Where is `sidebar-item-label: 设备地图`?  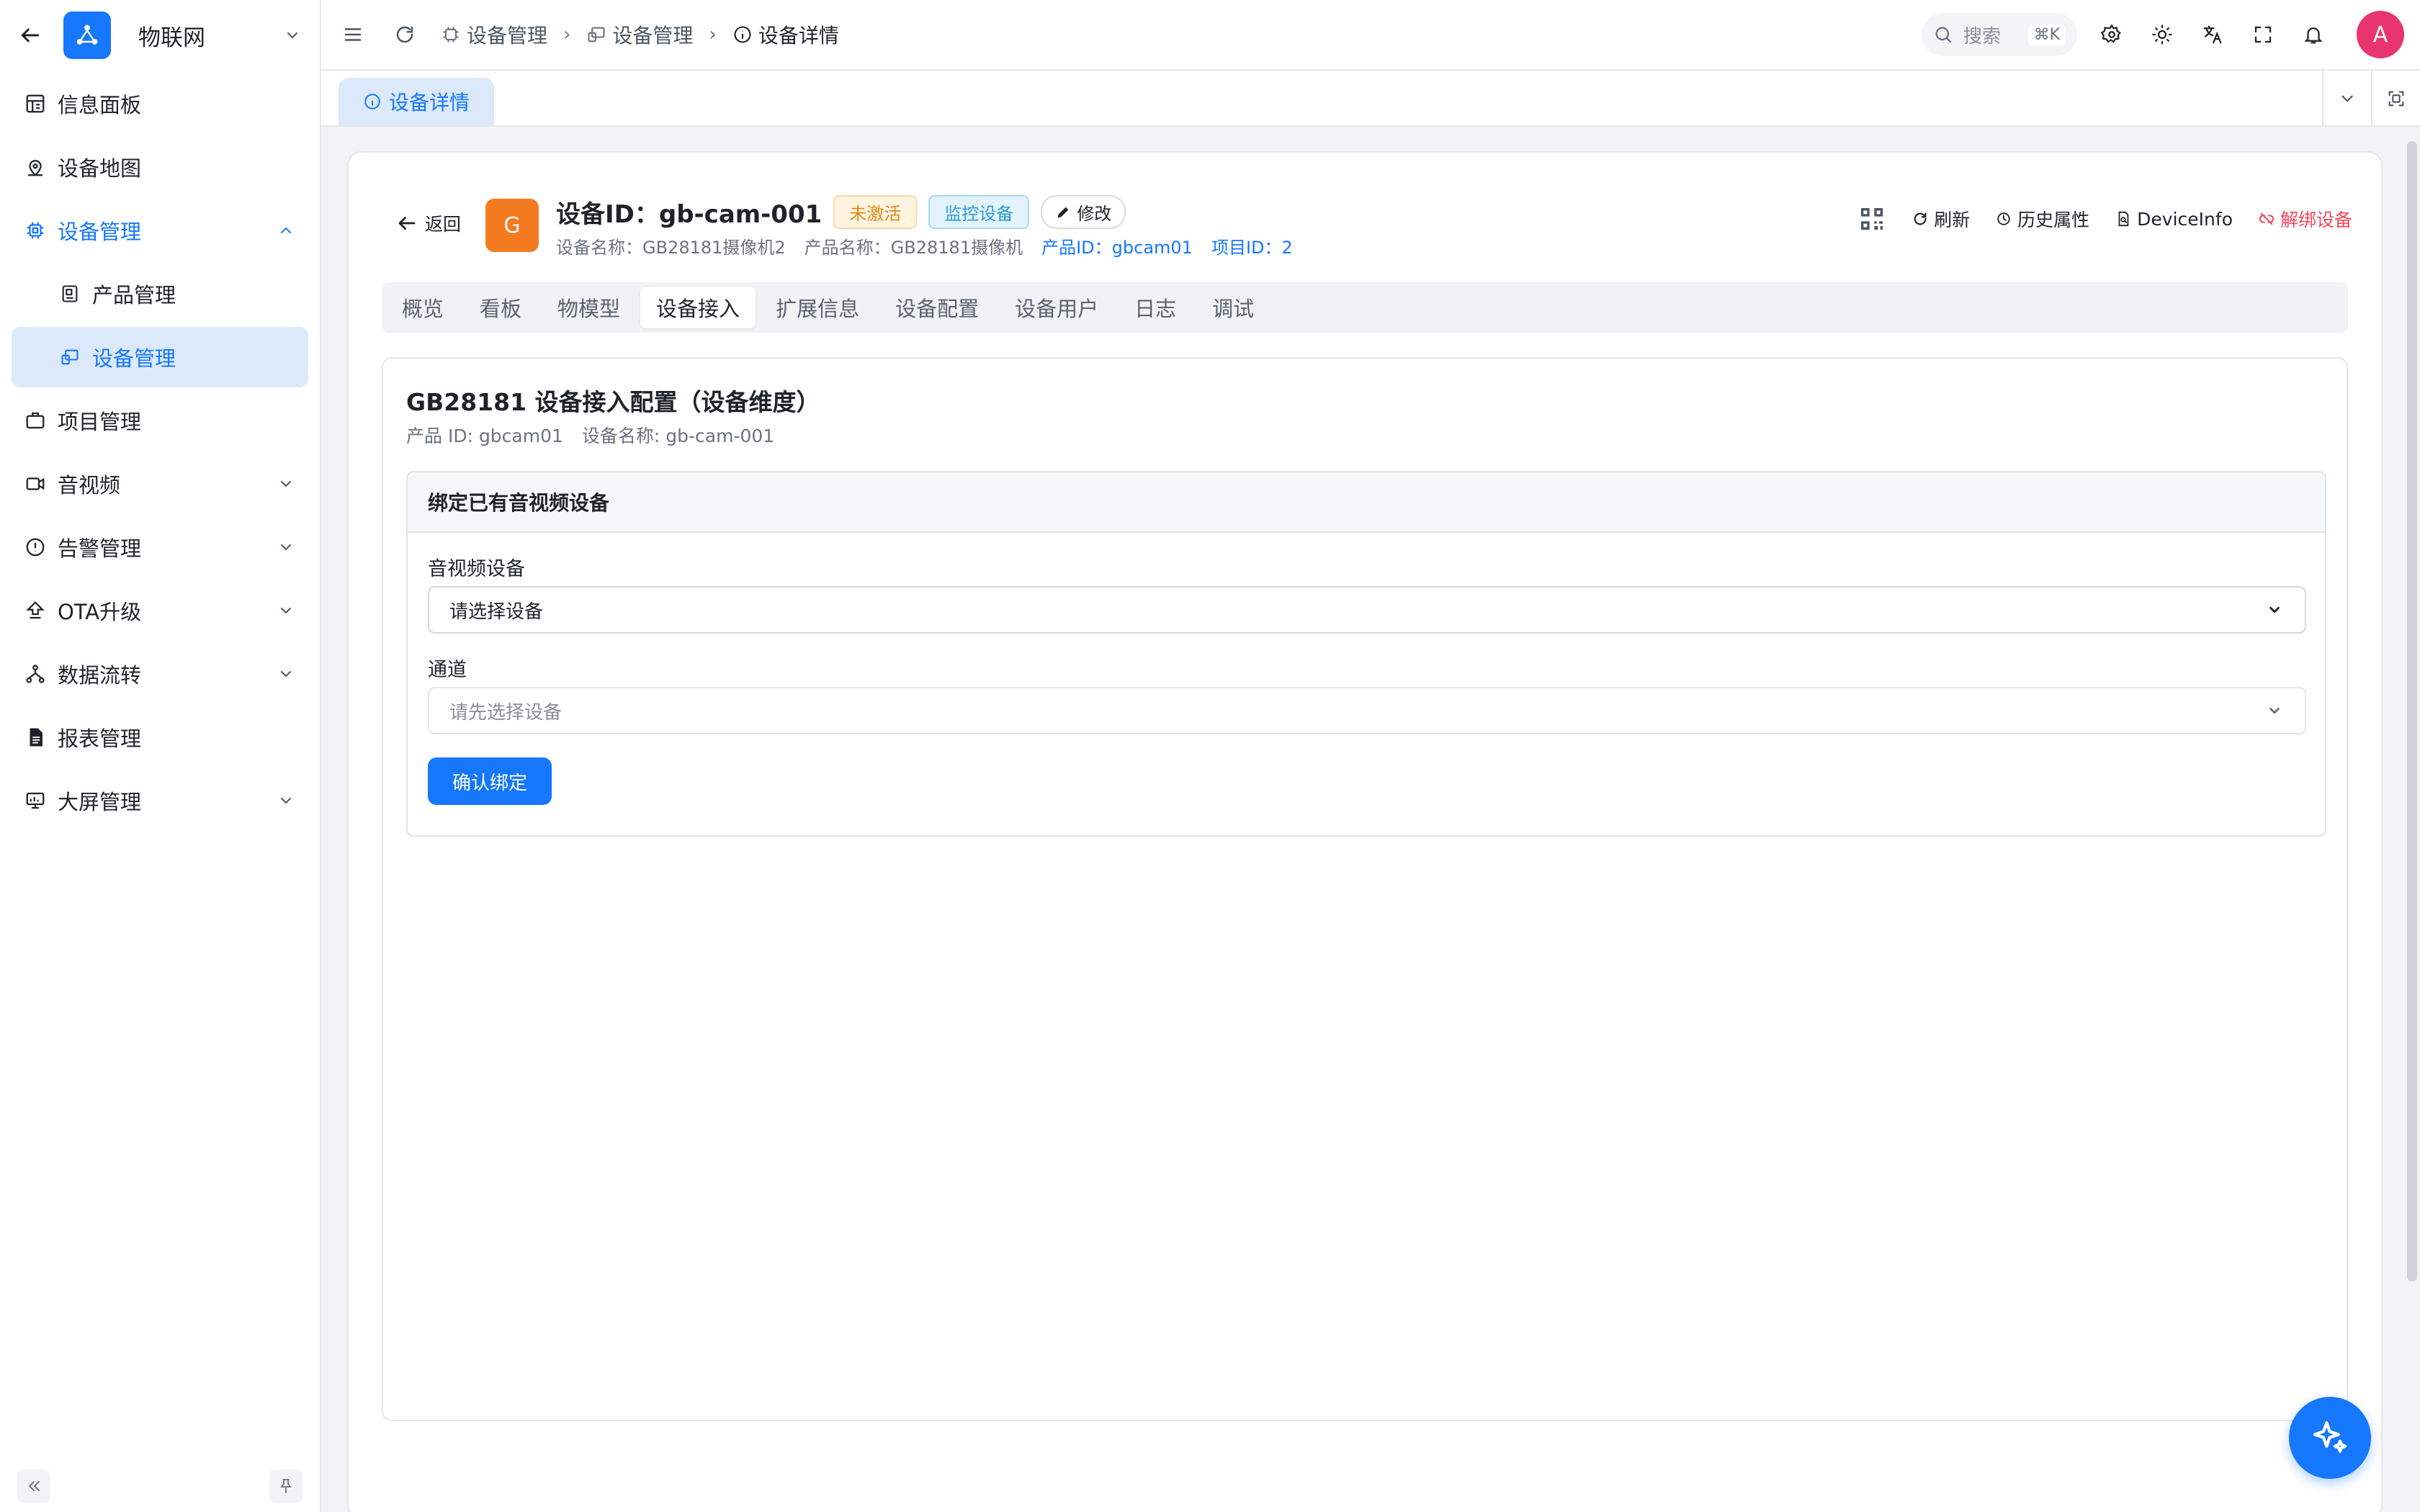 sidebar-item-label: 设备地图 is located at coordinates (100, 168).